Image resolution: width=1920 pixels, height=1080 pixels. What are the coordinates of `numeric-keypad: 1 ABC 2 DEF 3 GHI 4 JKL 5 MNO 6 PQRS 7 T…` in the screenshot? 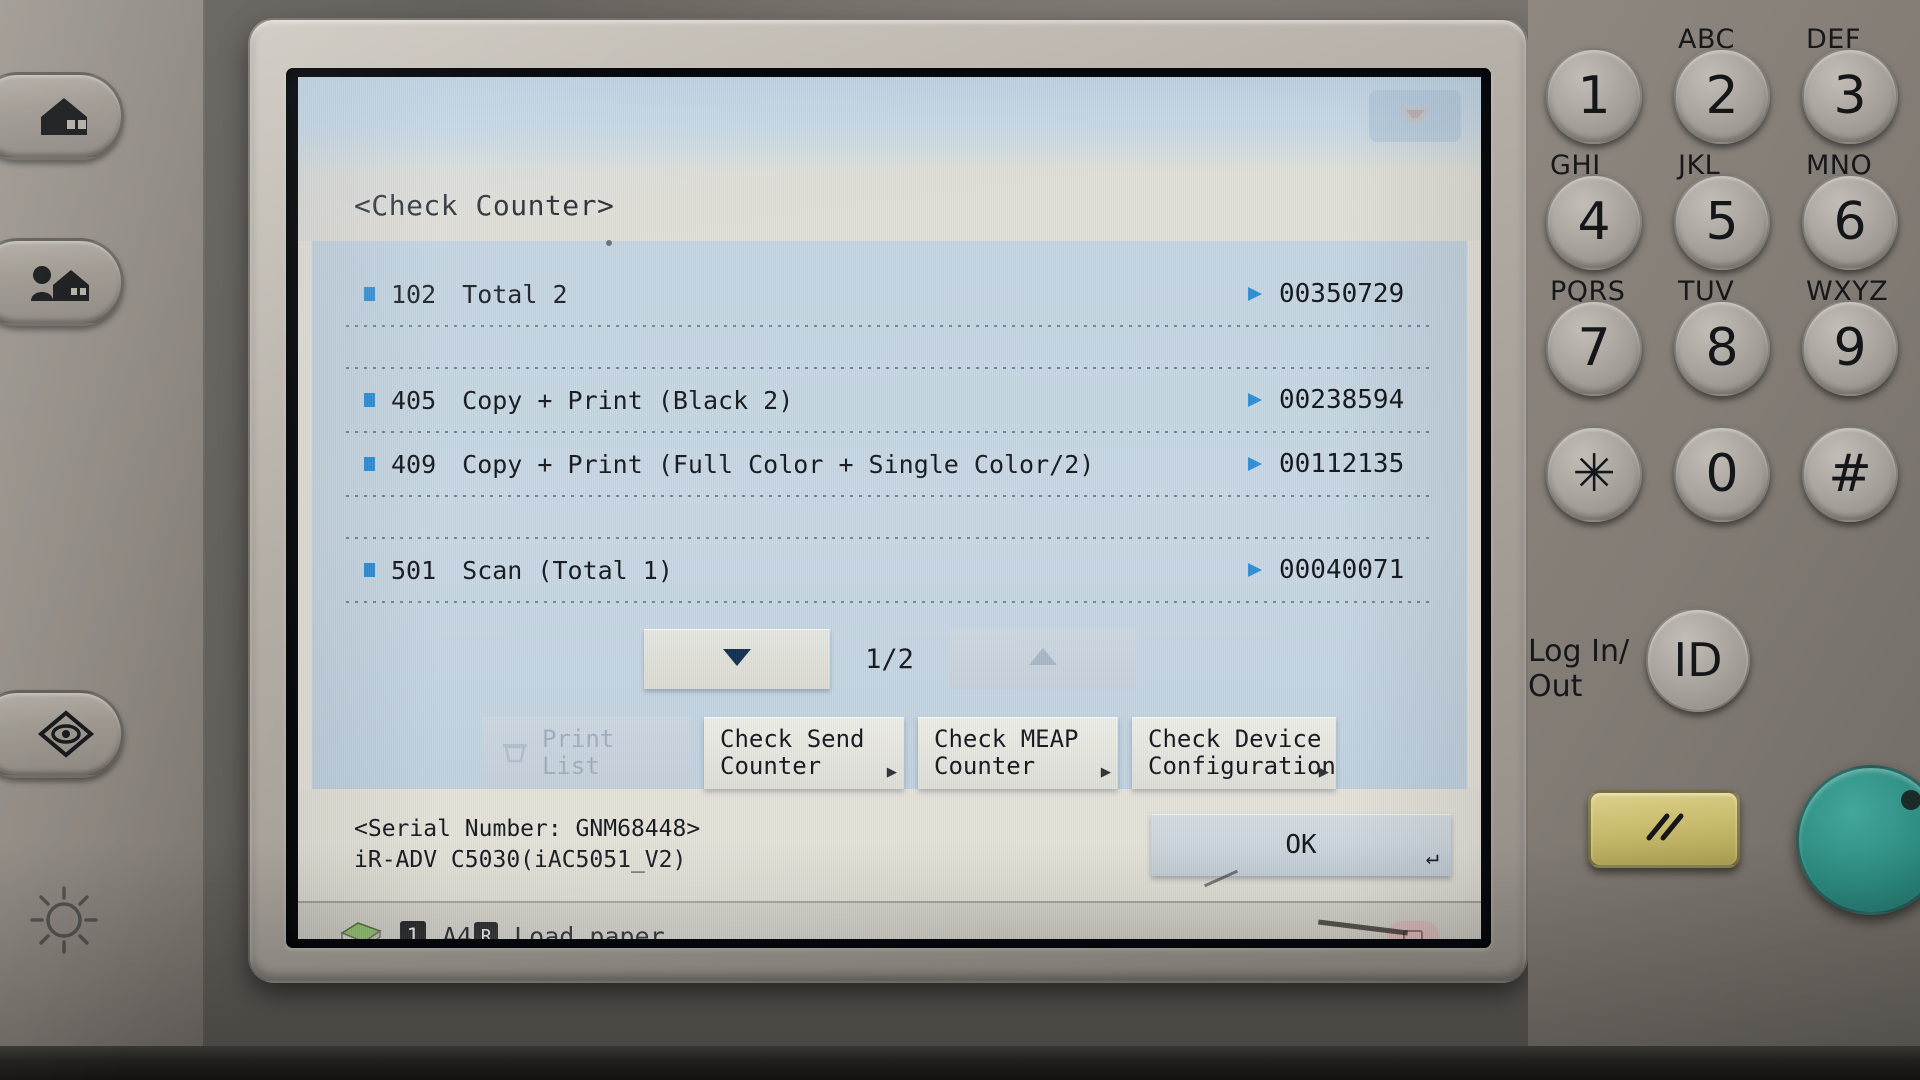 It's located at (1722, 279).